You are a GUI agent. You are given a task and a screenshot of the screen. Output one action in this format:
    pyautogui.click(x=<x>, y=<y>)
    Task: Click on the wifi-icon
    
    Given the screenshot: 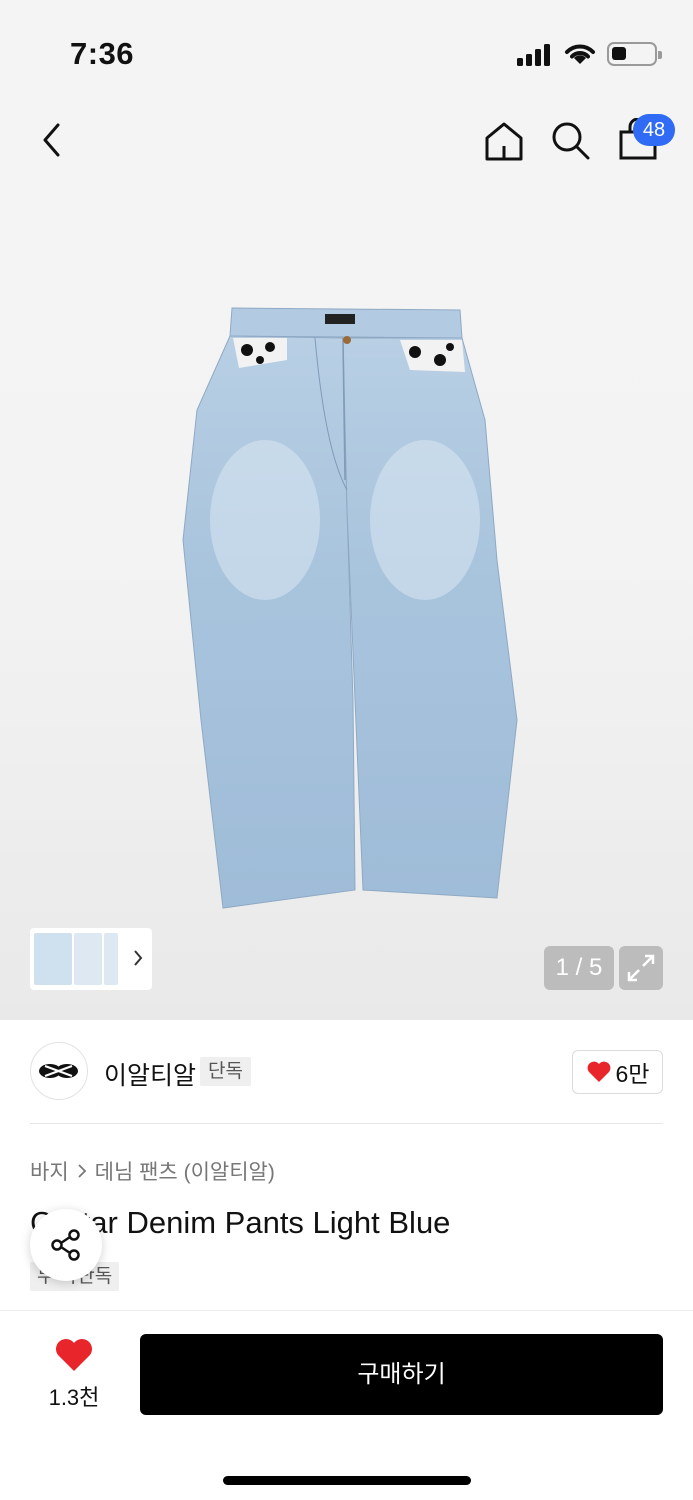 What is the action you would take?
    pyautogui.click(x=580, y=54)
    